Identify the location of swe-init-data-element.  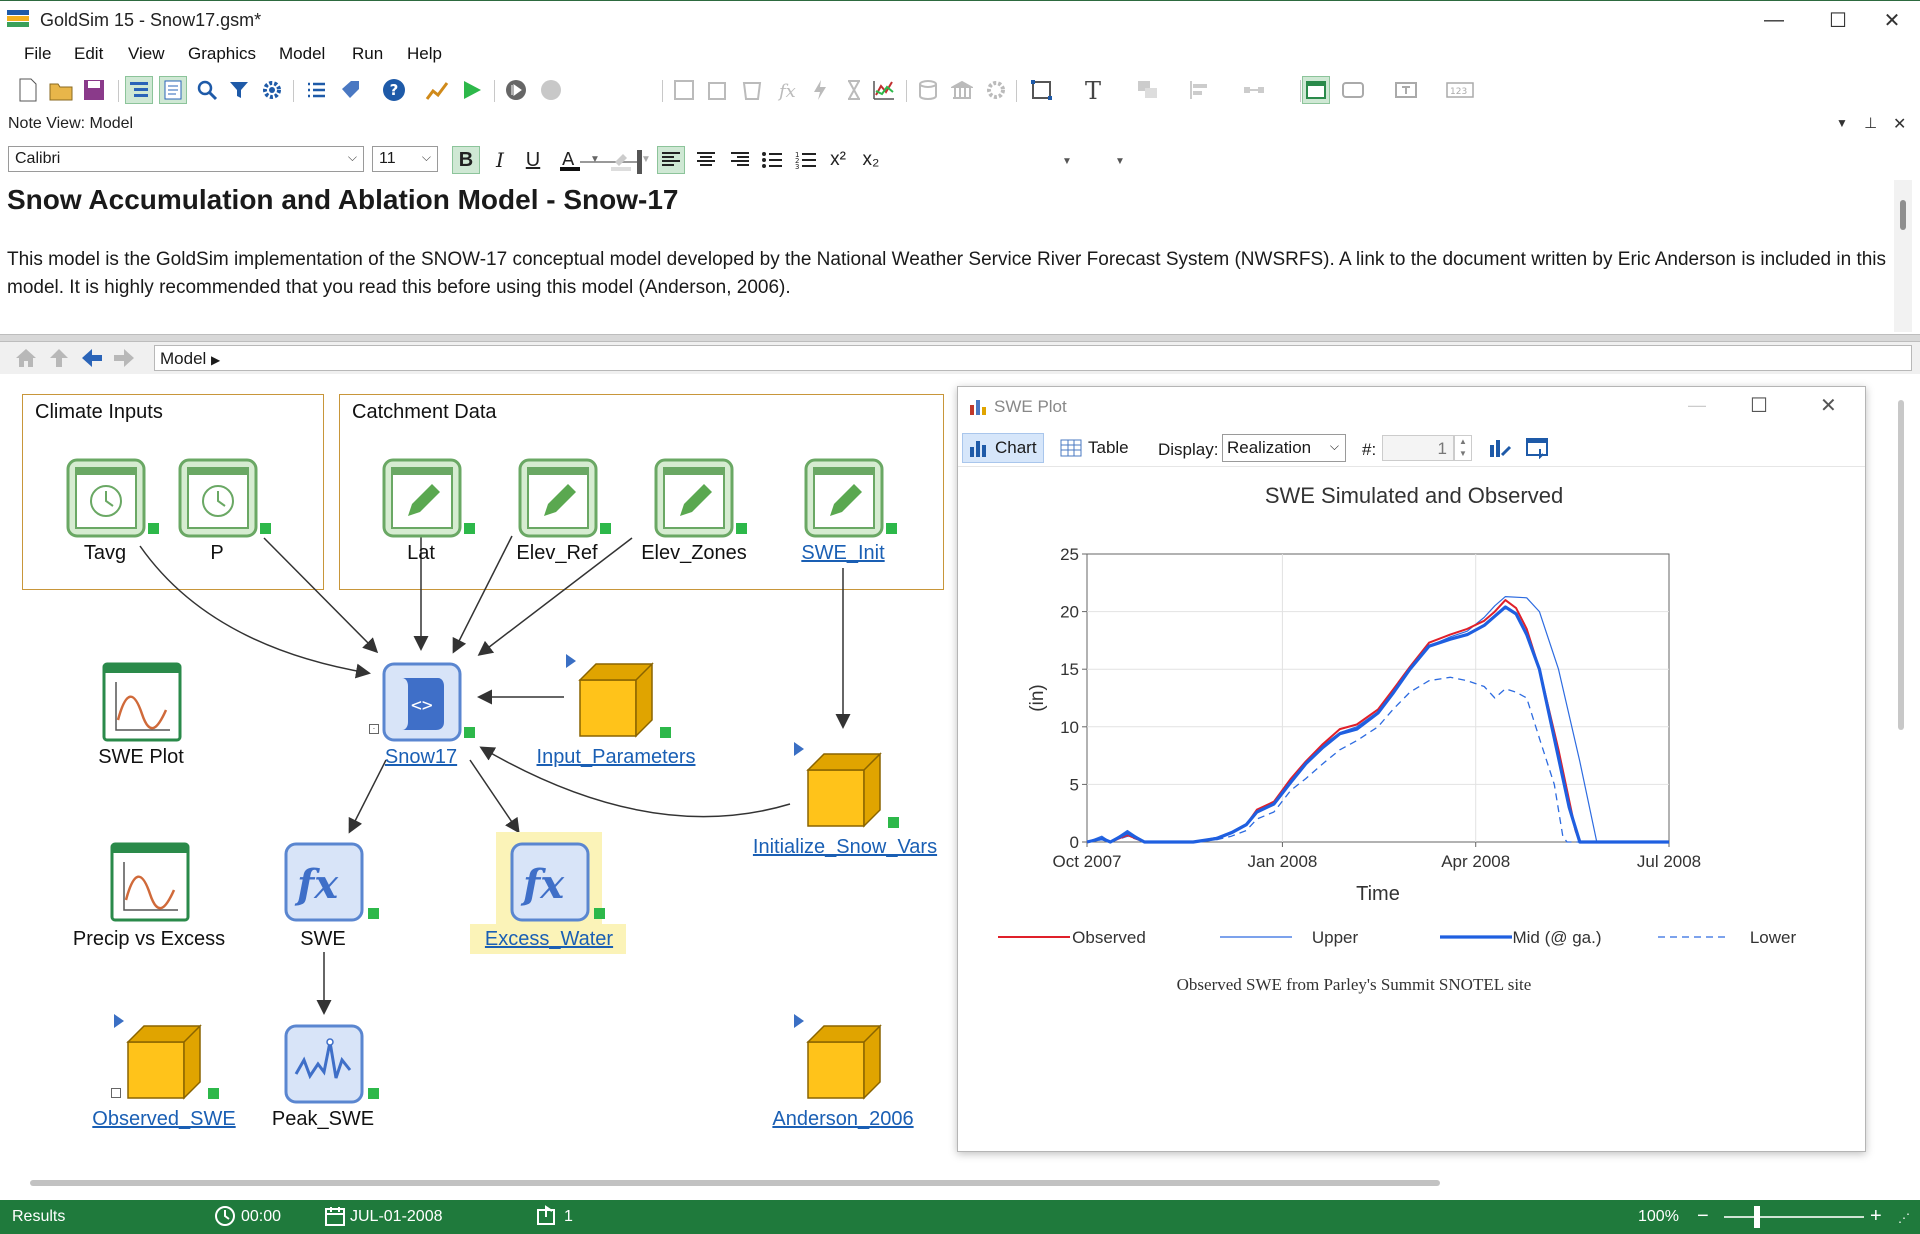
(844, 498).